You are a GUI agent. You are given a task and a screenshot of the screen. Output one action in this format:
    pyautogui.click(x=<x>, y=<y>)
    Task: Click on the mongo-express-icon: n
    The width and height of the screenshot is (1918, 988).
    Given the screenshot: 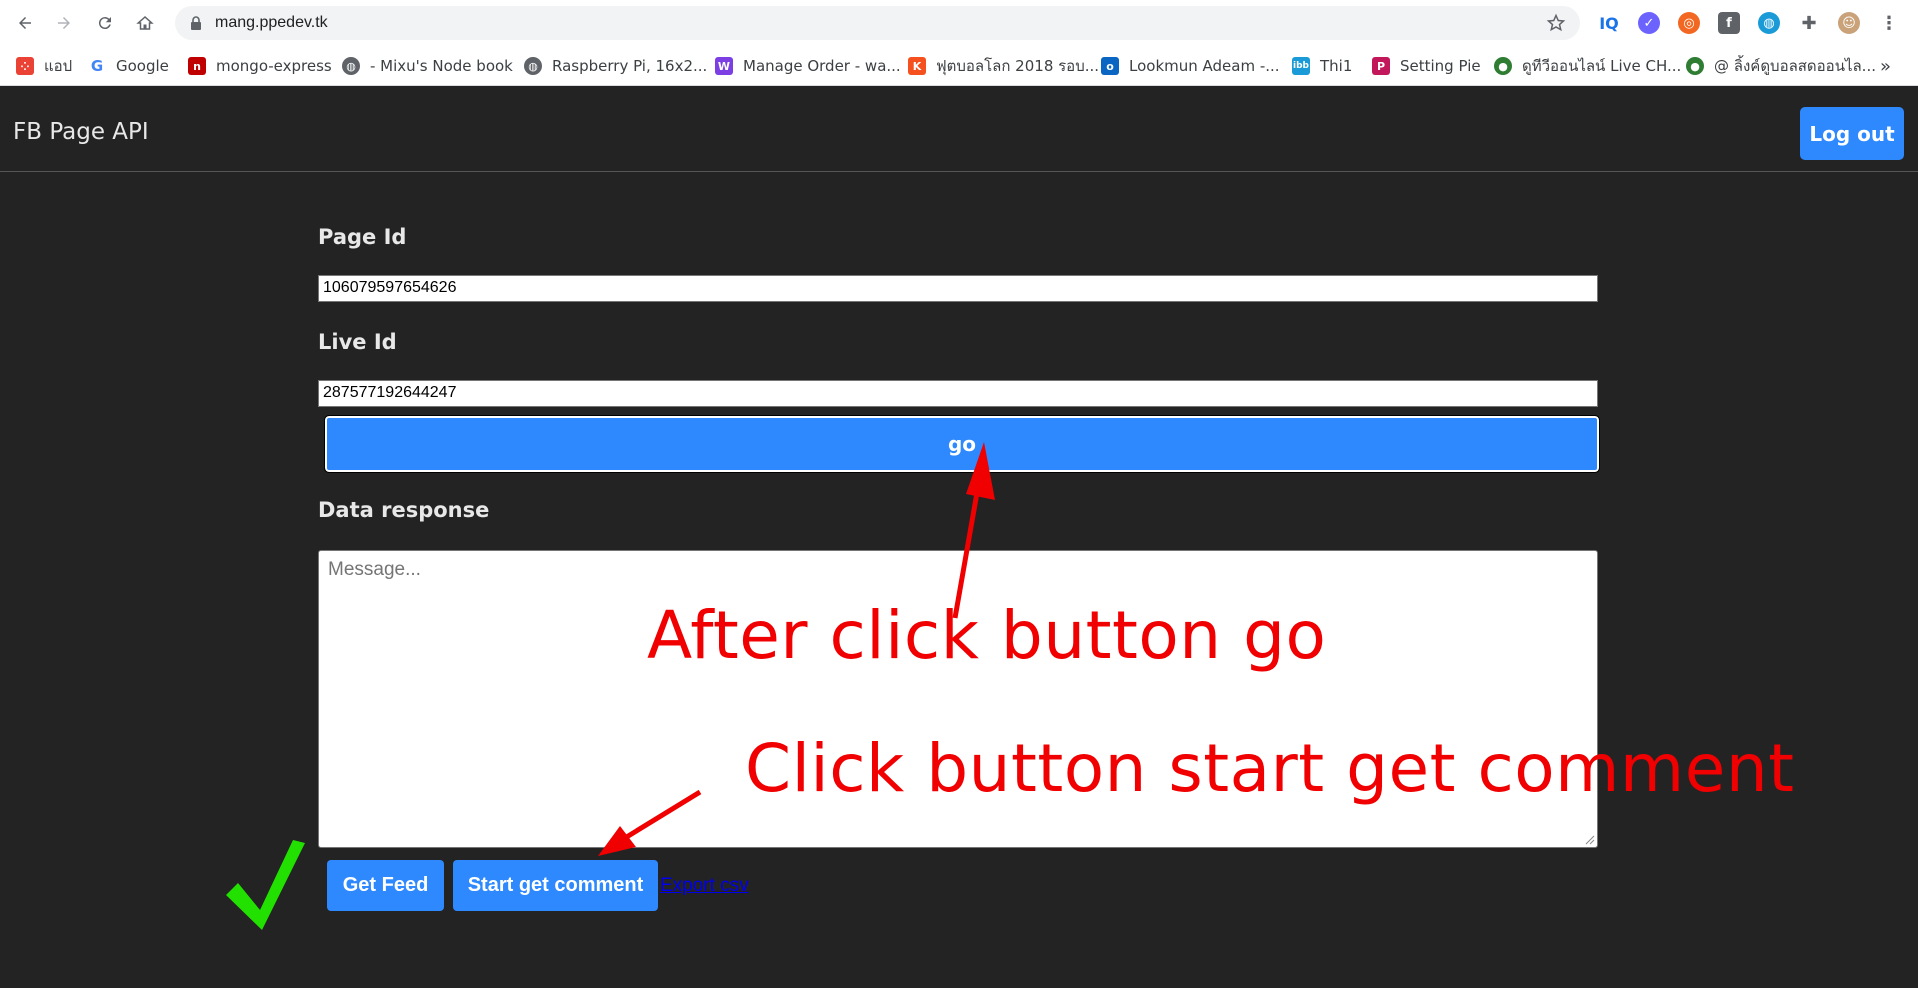 What is the action you would take?
    pyautogui.click(x=197, y=66)
    